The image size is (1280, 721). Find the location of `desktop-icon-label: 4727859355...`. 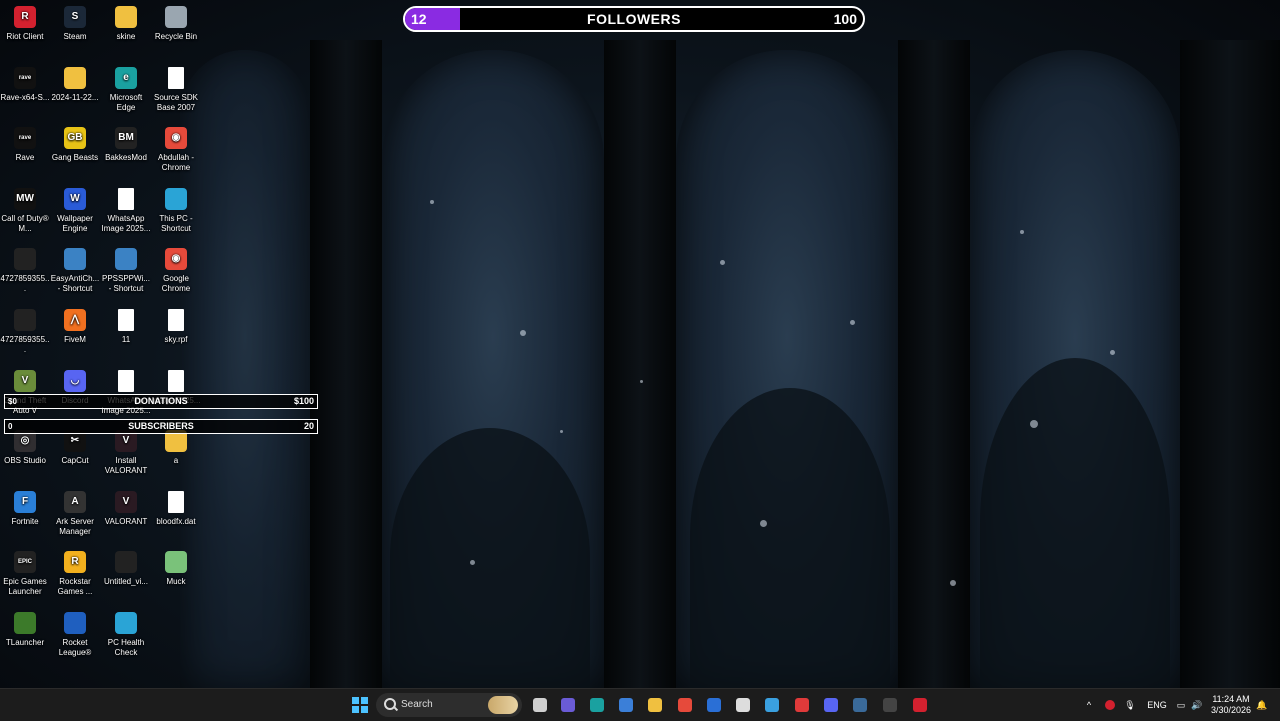

desktop-icon-label: 4727859355... is located at coordinates (25, 344).